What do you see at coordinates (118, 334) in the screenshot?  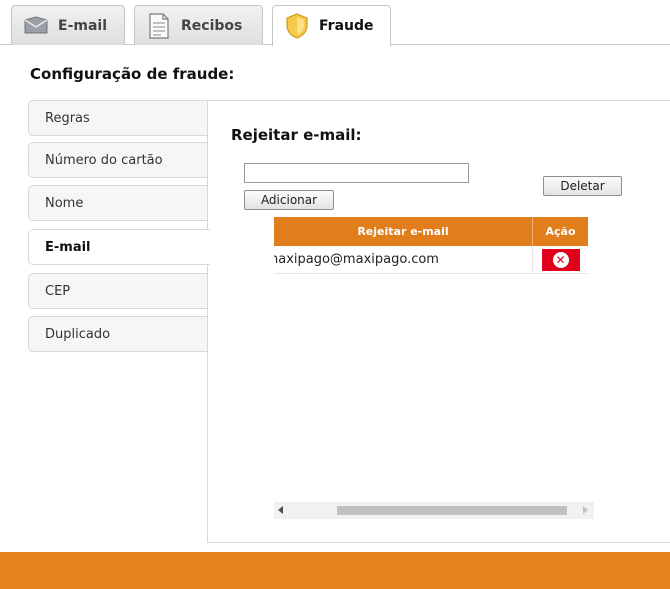 I see `side-item-duplicado: Duplicado` at bounding box center [118, 334].